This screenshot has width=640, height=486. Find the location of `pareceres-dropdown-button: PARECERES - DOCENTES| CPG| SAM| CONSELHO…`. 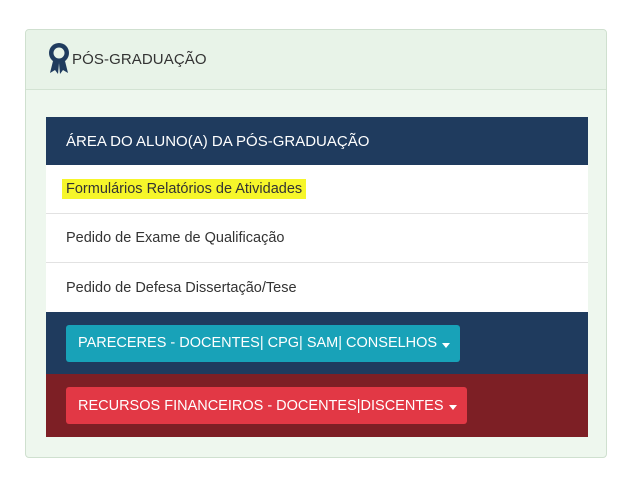

pareceres-dropdown-button: PARECERES - DOCENTES| CPG| SAM| CONSELHO… is located at coordinates (263, 343).